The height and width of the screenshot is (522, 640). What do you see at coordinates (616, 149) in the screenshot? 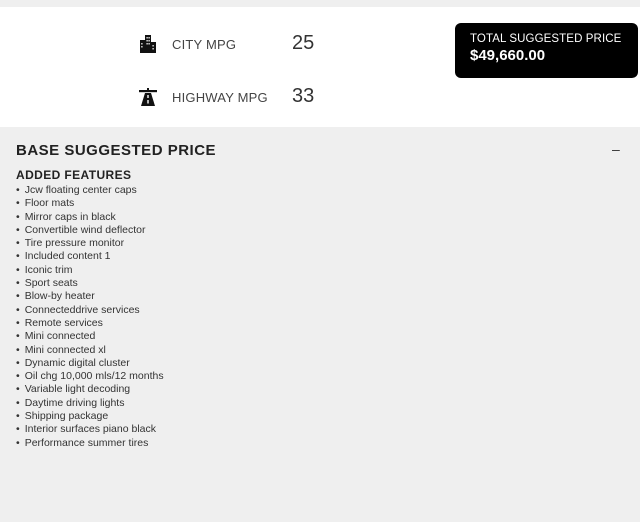
I see `collapse-button: –` at bounding box center [616, 149].